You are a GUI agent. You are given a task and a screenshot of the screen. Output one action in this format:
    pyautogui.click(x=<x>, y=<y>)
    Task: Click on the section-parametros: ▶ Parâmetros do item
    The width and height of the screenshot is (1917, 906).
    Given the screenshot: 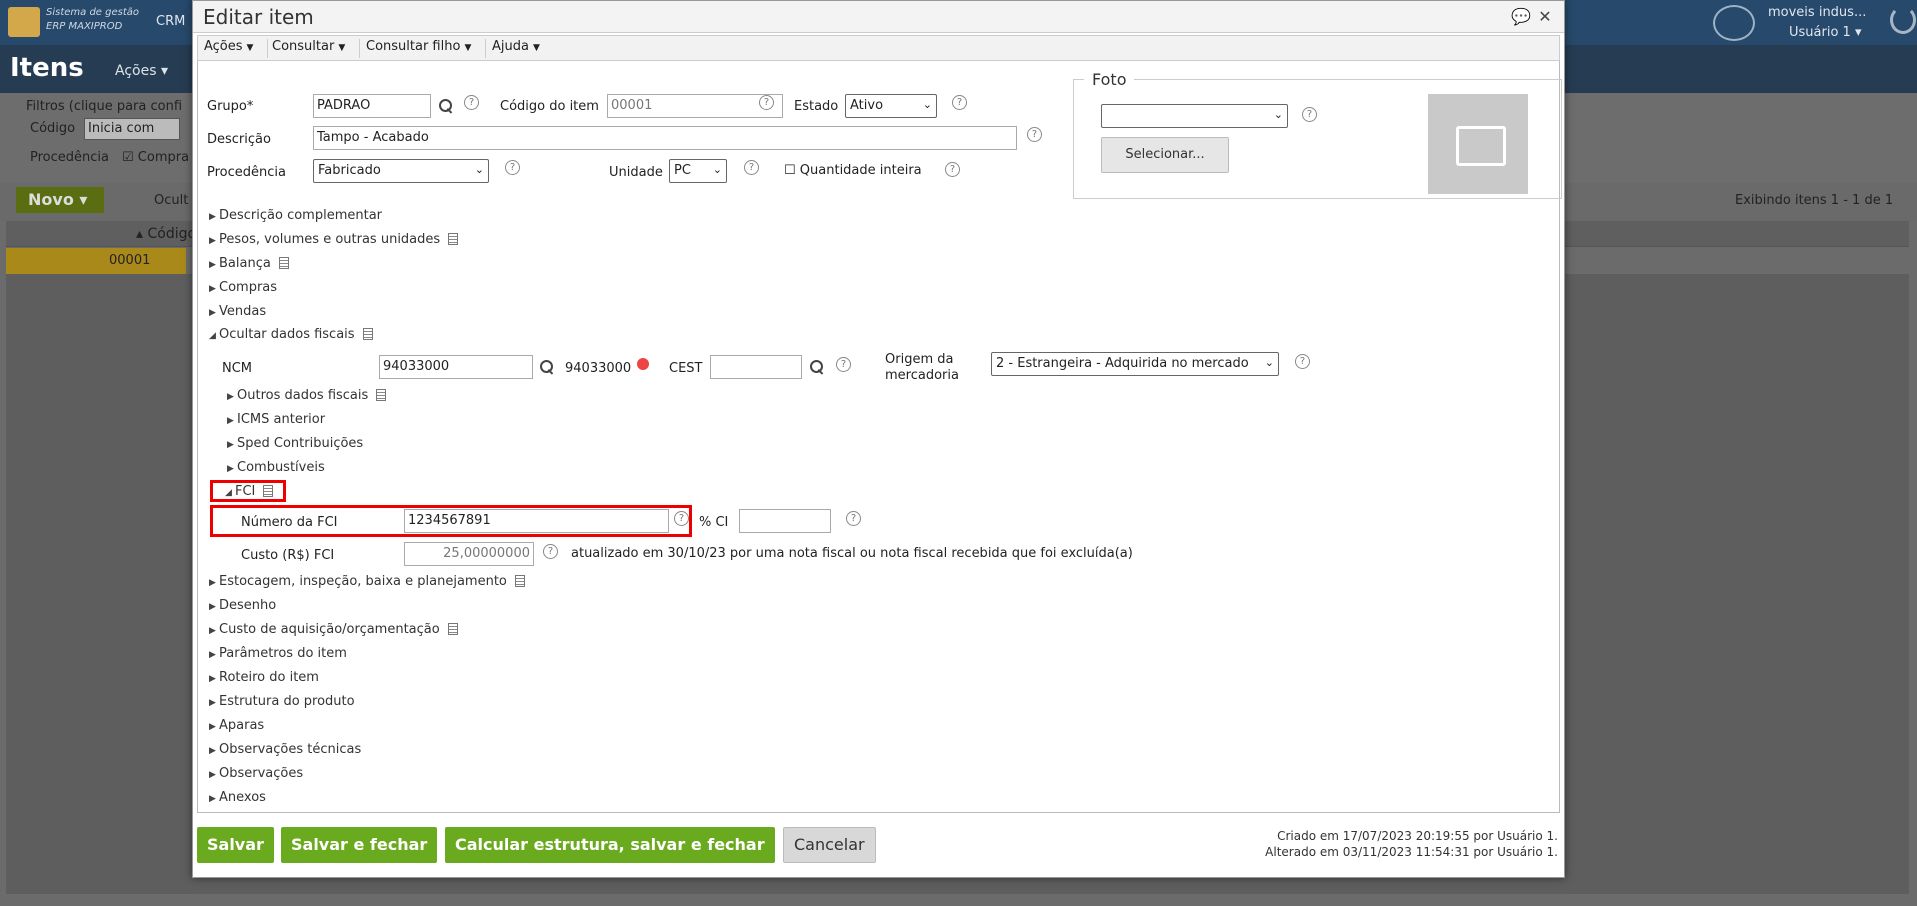 What is the action you would take?
    pyautogui.click(x=278, y=653)
    